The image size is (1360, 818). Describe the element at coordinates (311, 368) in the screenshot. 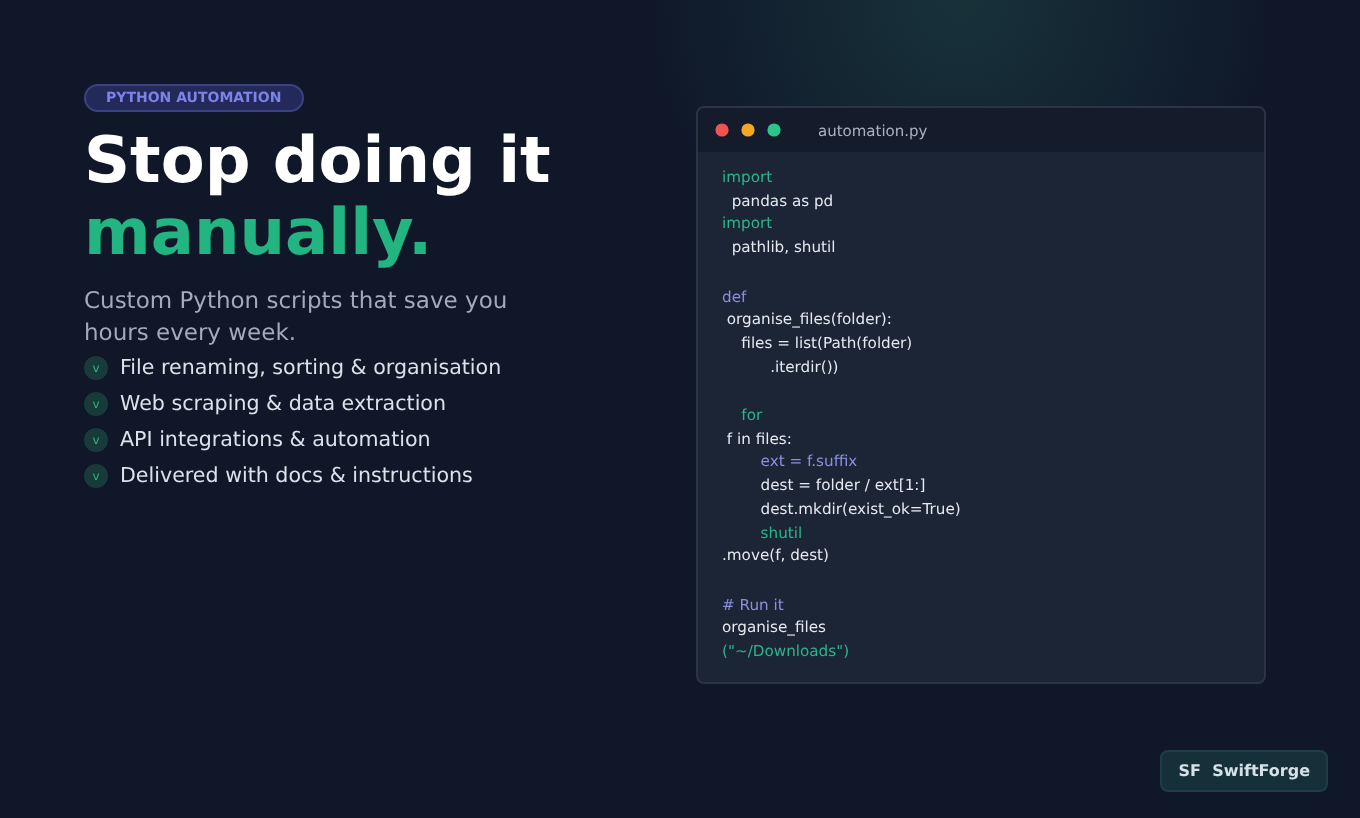

I see `feature-text: File renaming, sorting & organisation` at that location.